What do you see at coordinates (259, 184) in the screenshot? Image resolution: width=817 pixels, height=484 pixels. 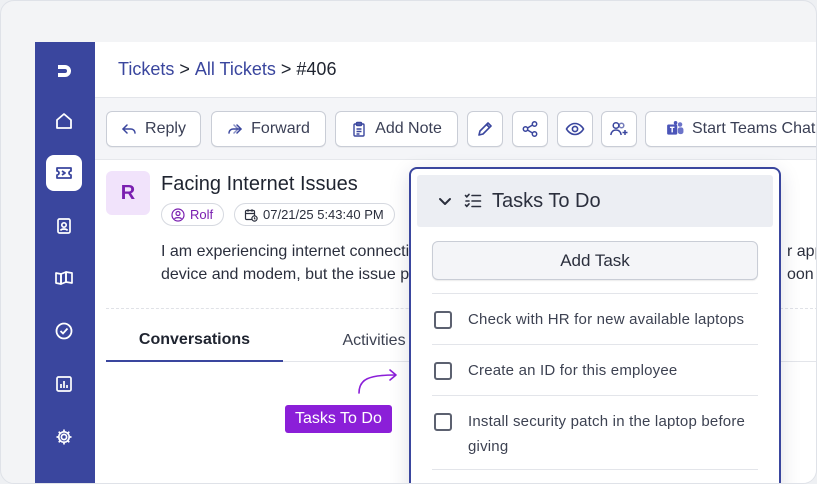 I see `ticket-title: Facing Internet Issues` at bounding box center [259, 184].